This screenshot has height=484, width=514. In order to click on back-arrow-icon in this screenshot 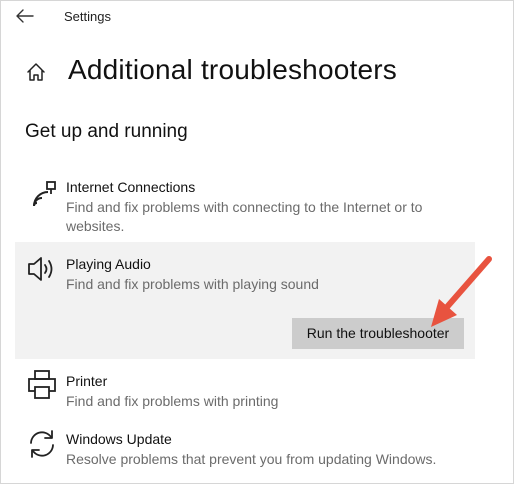, I will do `click(25, 16)`.